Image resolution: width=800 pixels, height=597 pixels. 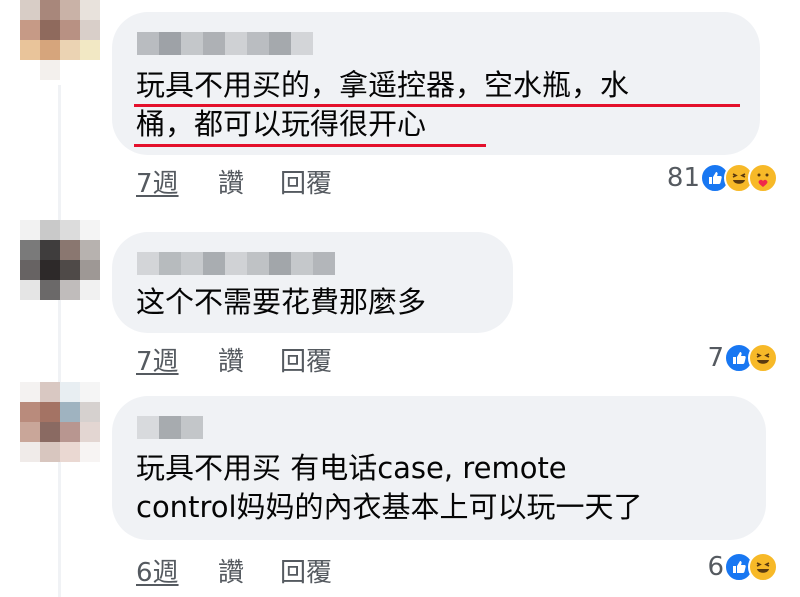 I want to click on comment-bubble: 这个不需要花費那麼多, so click(x=312, y=282).